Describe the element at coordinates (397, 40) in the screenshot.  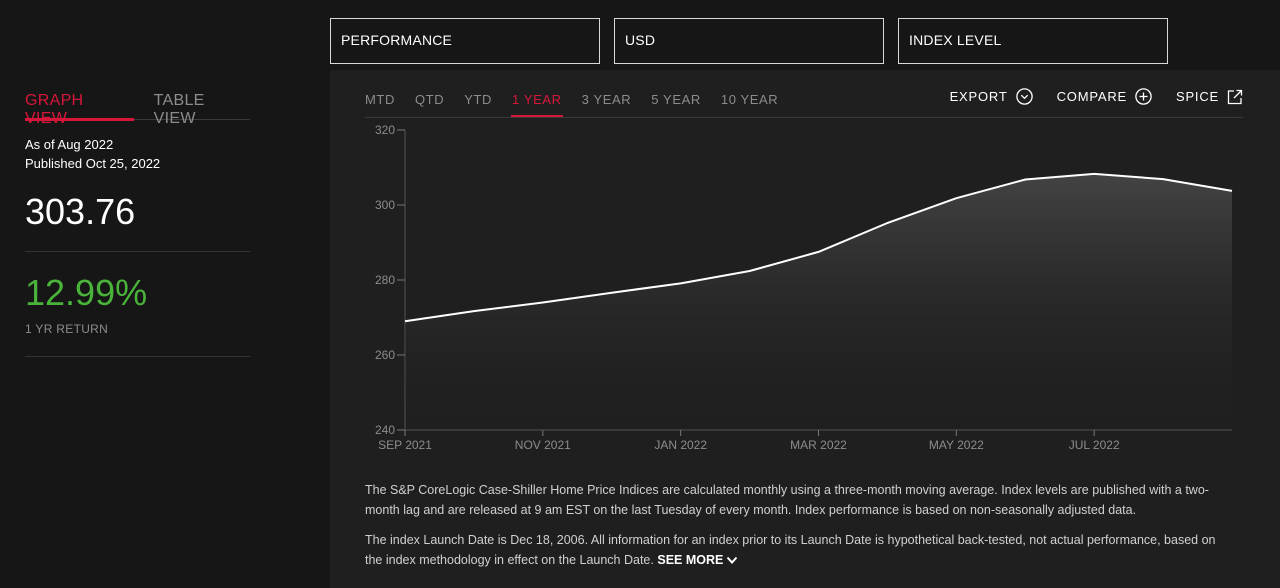
I see `performance-dropdown-label: PERFORMANCE` at that location.